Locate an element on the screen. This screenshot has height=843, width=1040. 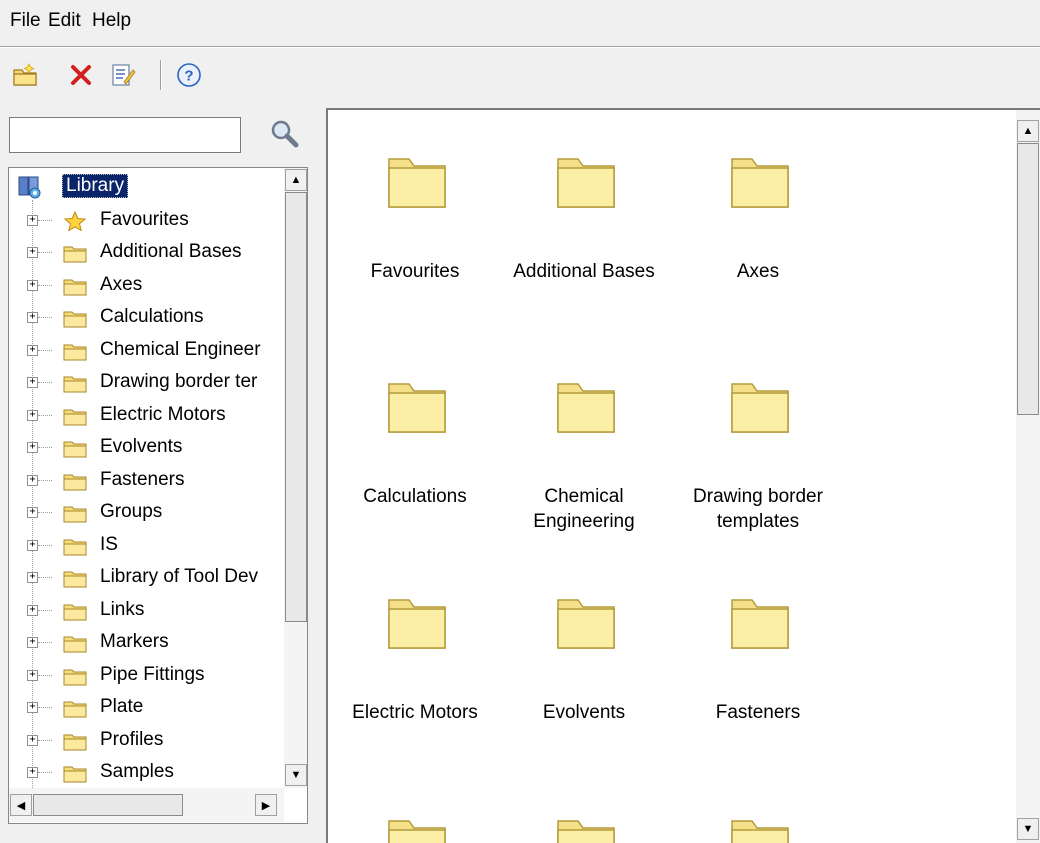
scroll-down-arrow: ▼ is located at coordinates (296, 775).